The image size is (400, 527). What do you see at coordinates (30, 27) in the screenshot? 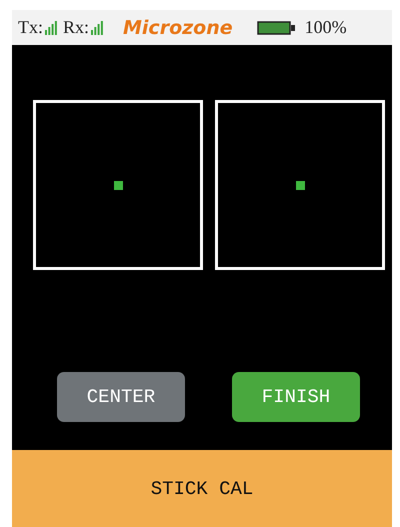
I see `tx-label: Tx:` at bounding box center [30, 27].